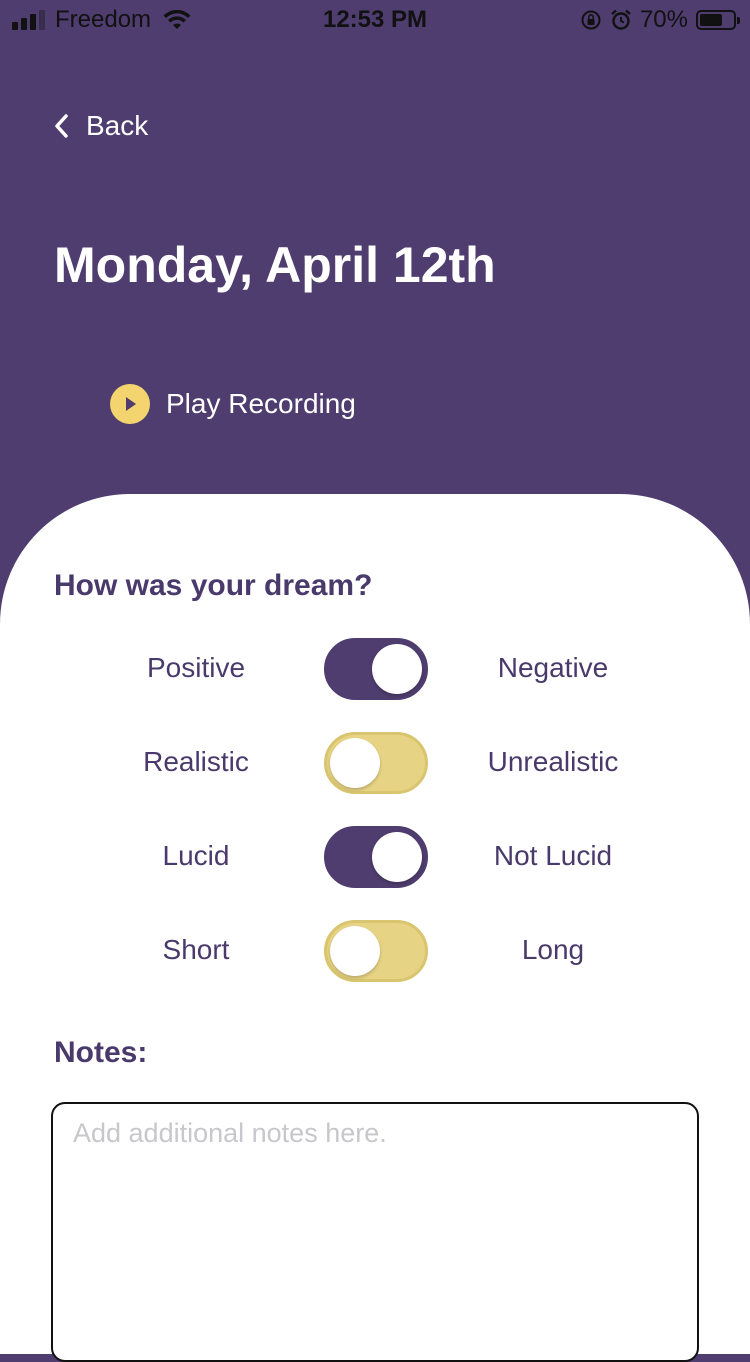  I want to click on toggle-left-label: Lucid, so click(196, 855).